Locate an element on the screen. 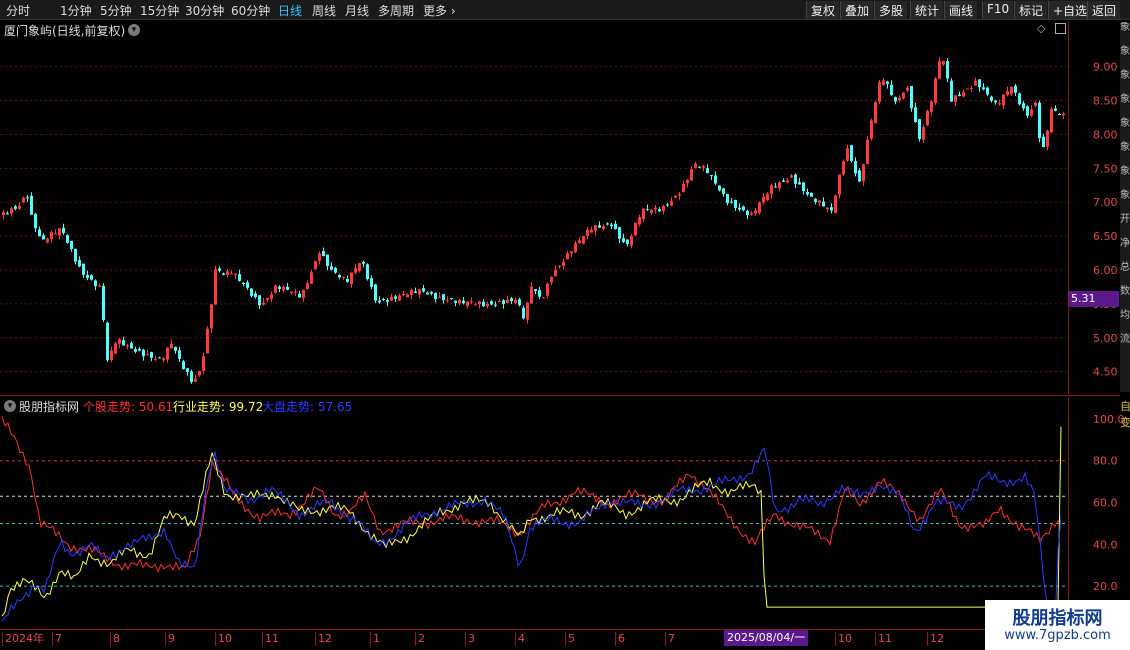  price-tick-label: 8.00 is located at coordinates (1105, 134).